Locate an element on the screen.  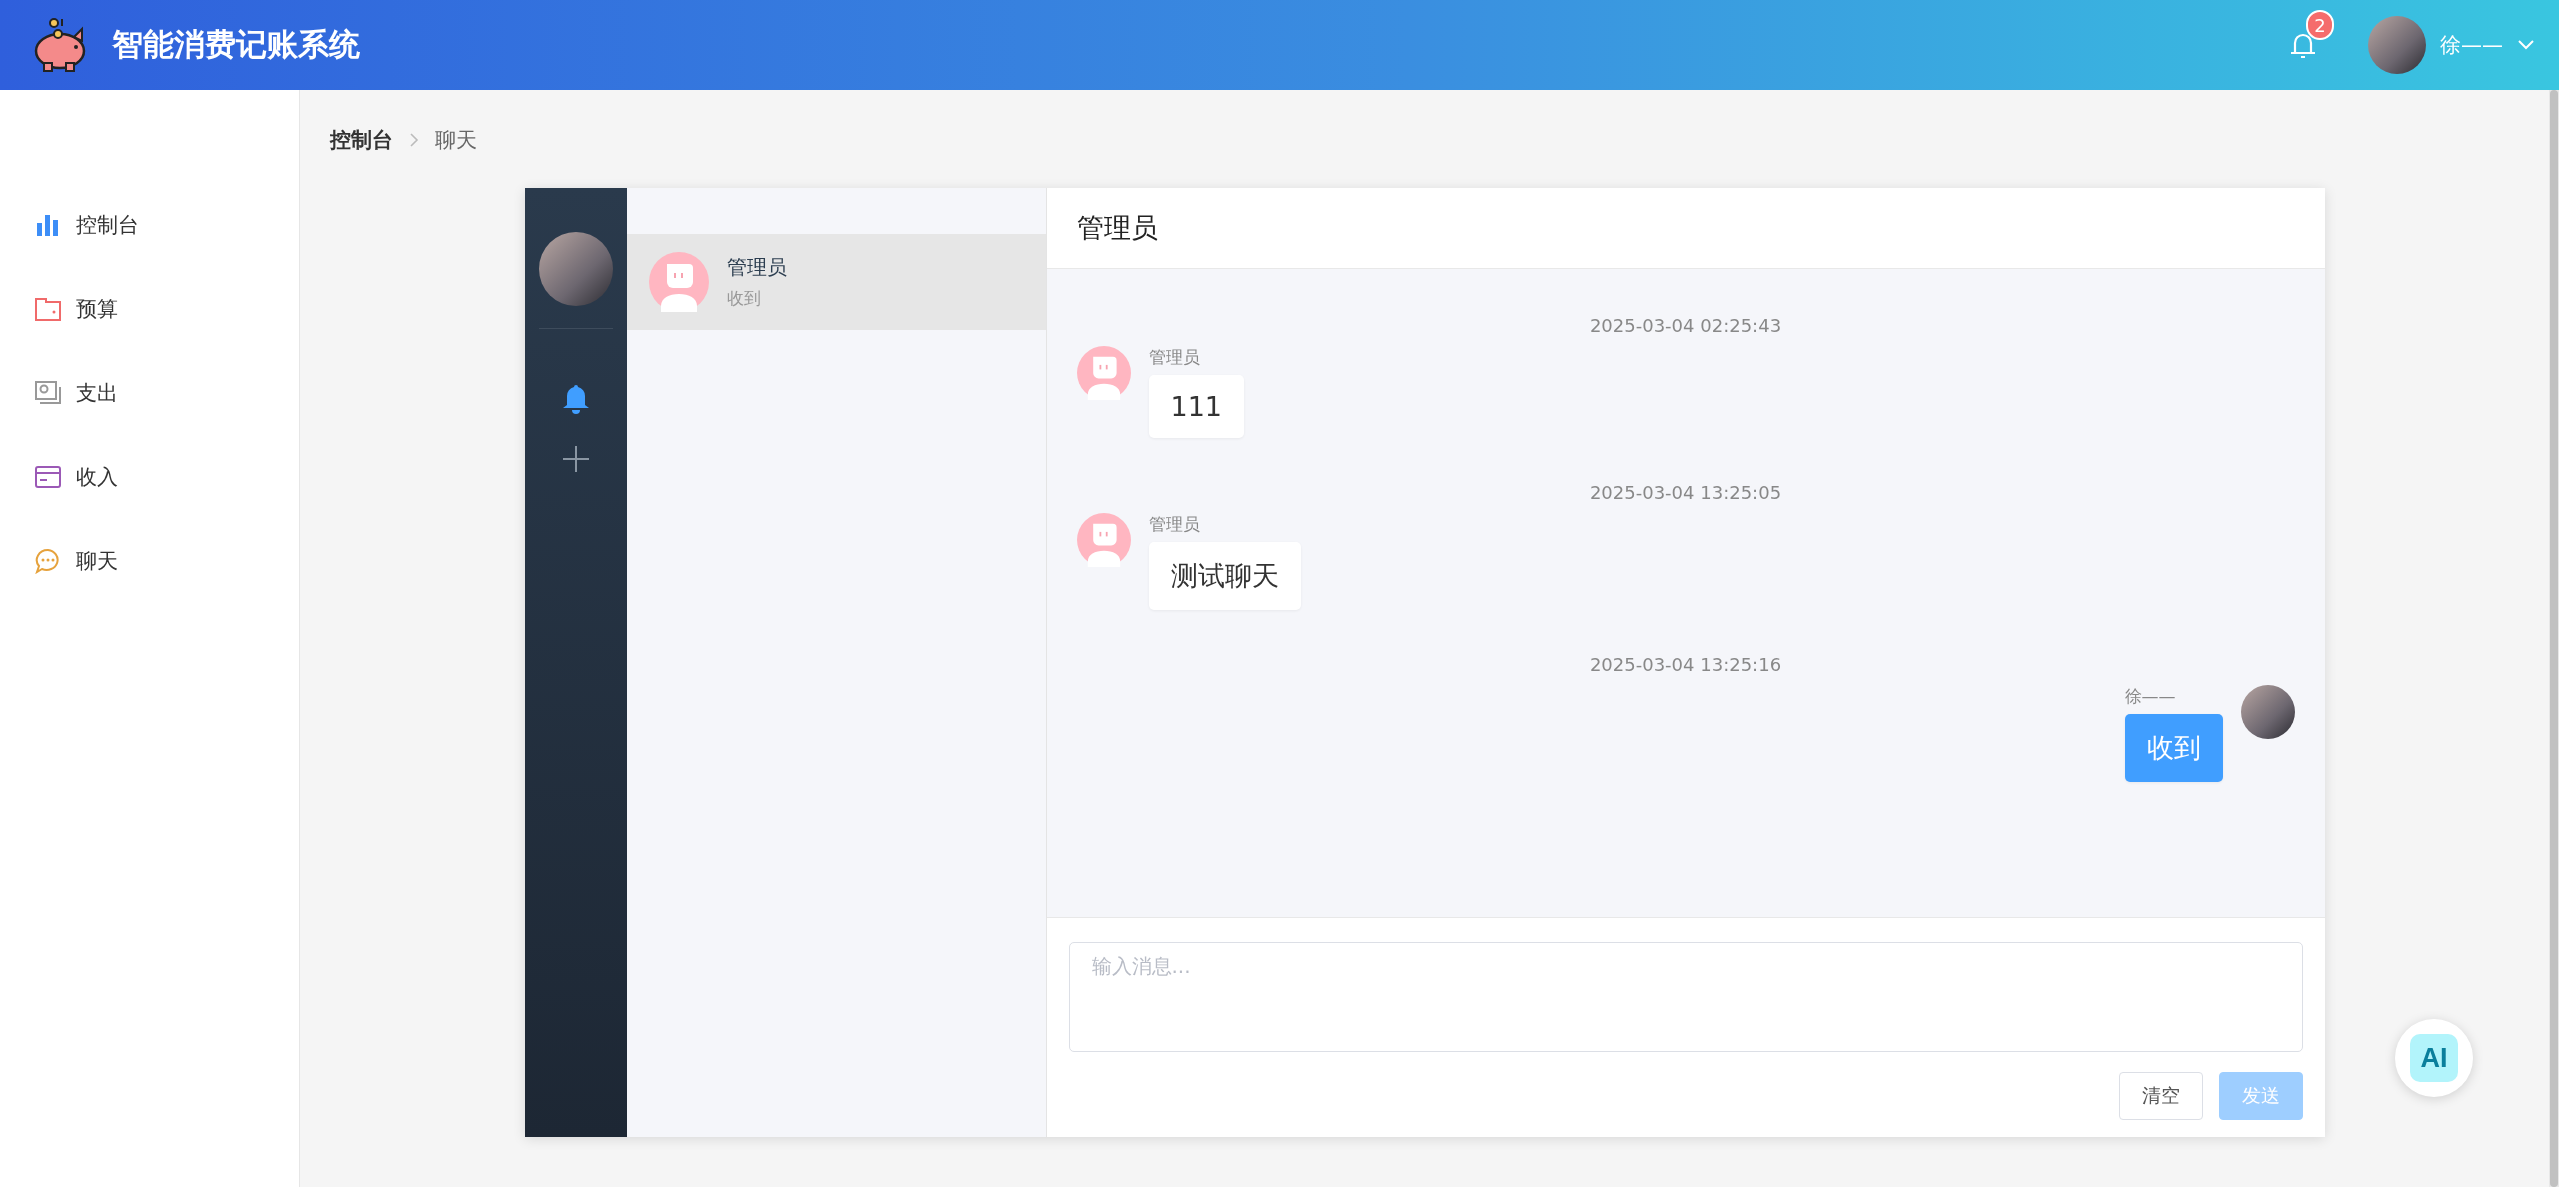
sidebar-item: 支出 is located at coordinates (149, 393).